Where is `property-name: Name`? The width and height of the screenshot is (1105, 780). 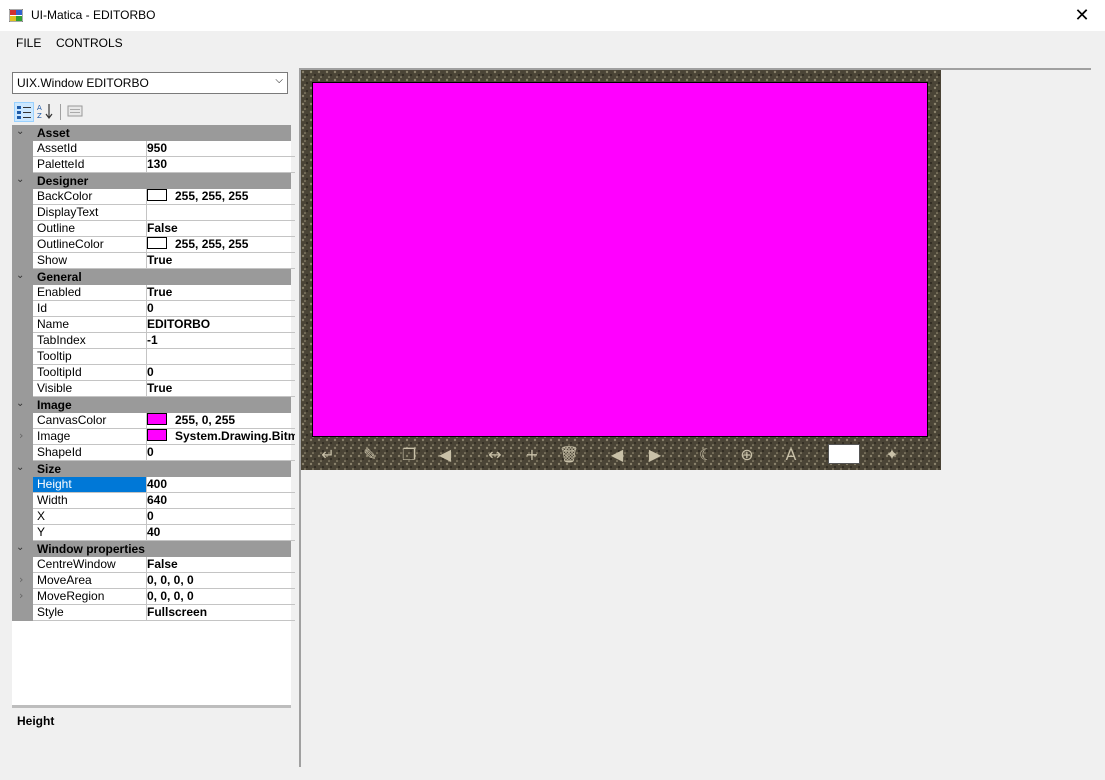 property-name: Name is located at coordinates (90, 325).